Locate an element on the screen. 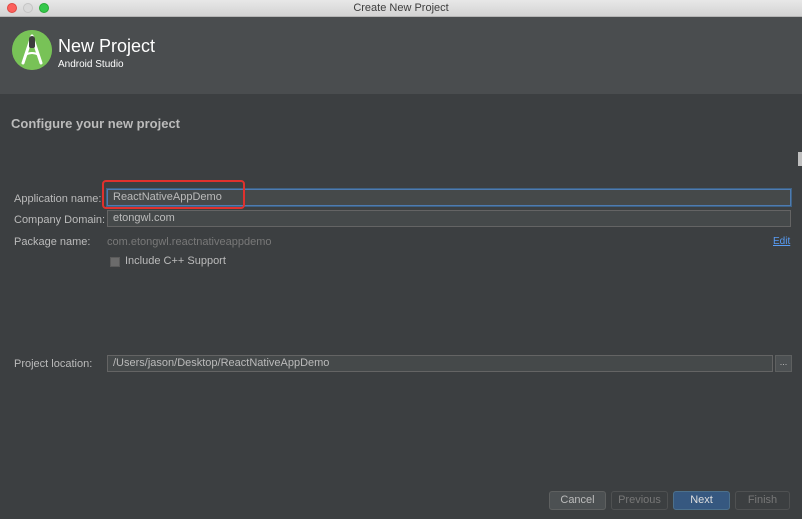 The width and height of the screenshot is (802, 519). android-studio-logo-icon is located at coordinates (32, 50).